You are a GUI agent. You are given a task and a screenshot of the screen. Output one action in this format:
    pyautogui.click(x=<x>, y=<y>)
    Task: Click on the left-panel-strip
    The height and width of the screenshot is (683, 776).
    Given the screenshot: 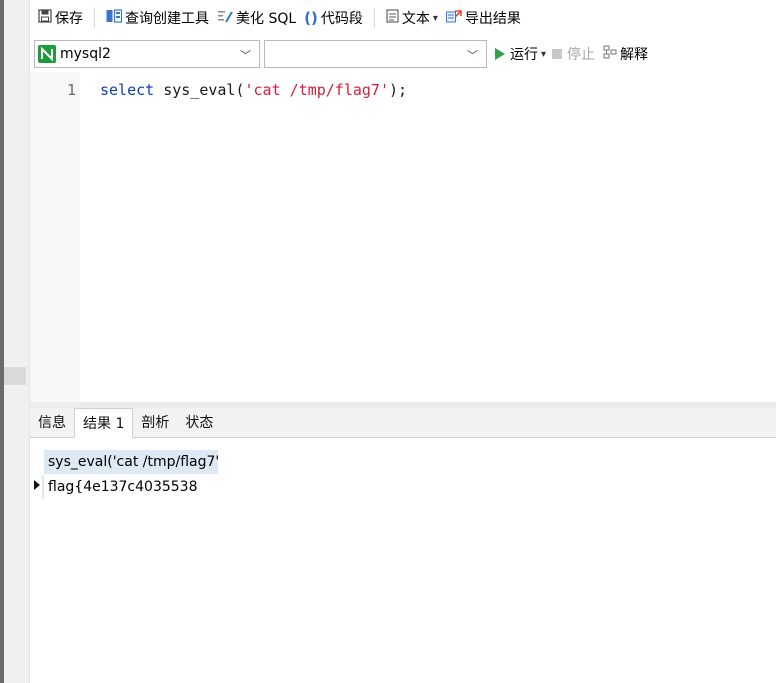 What is the action you would take?
    pyautogui.click(x=15, y=341)
    